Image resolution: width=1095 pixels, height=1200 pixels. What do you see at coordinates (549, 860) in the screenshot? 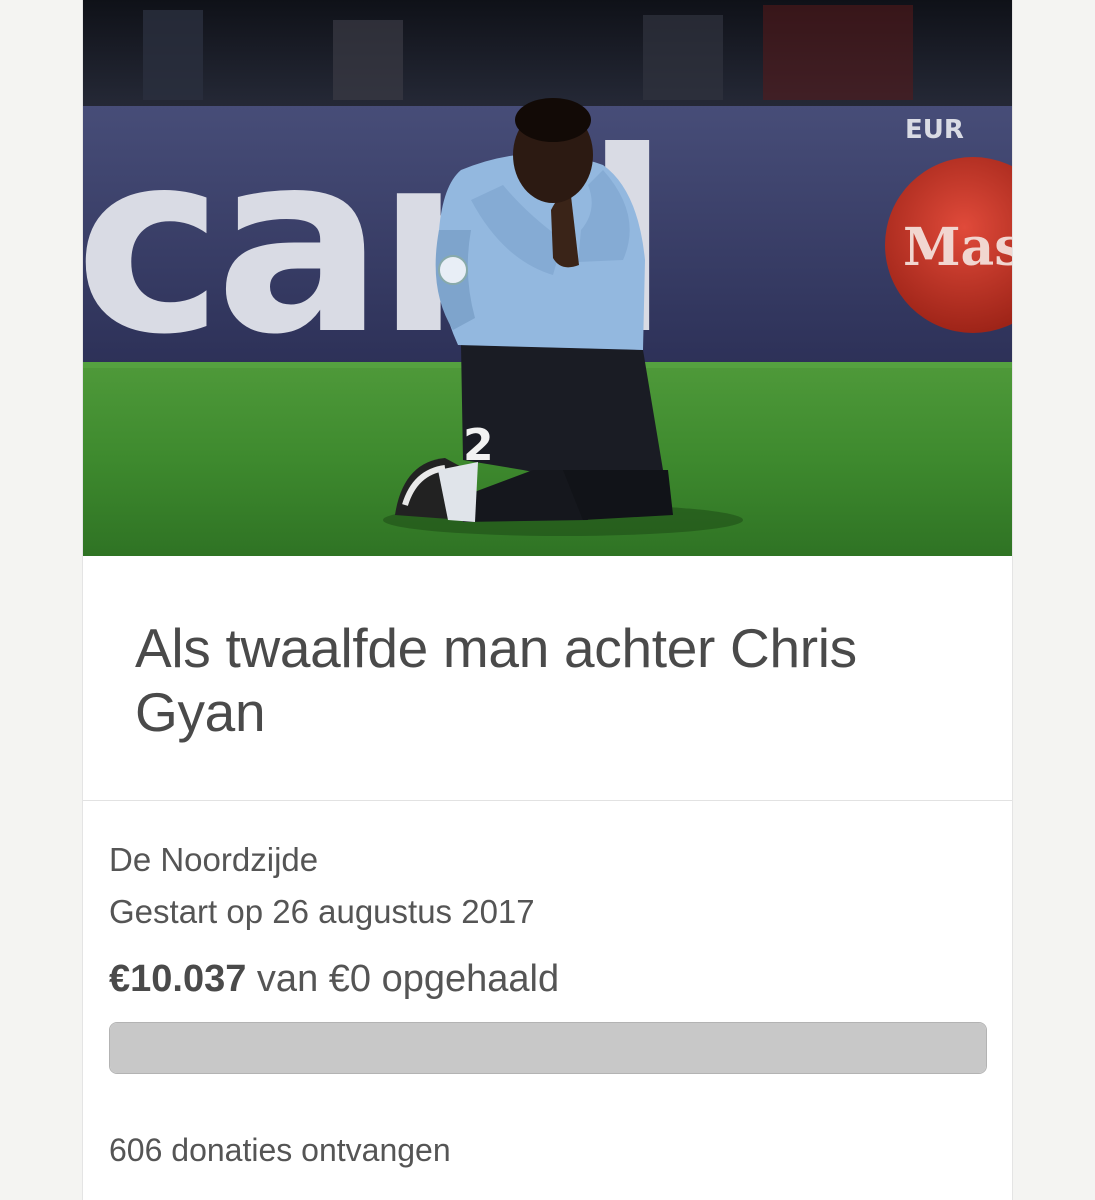
I see `organizer-name: De Noordzijde` at bounding box center [549, 860].